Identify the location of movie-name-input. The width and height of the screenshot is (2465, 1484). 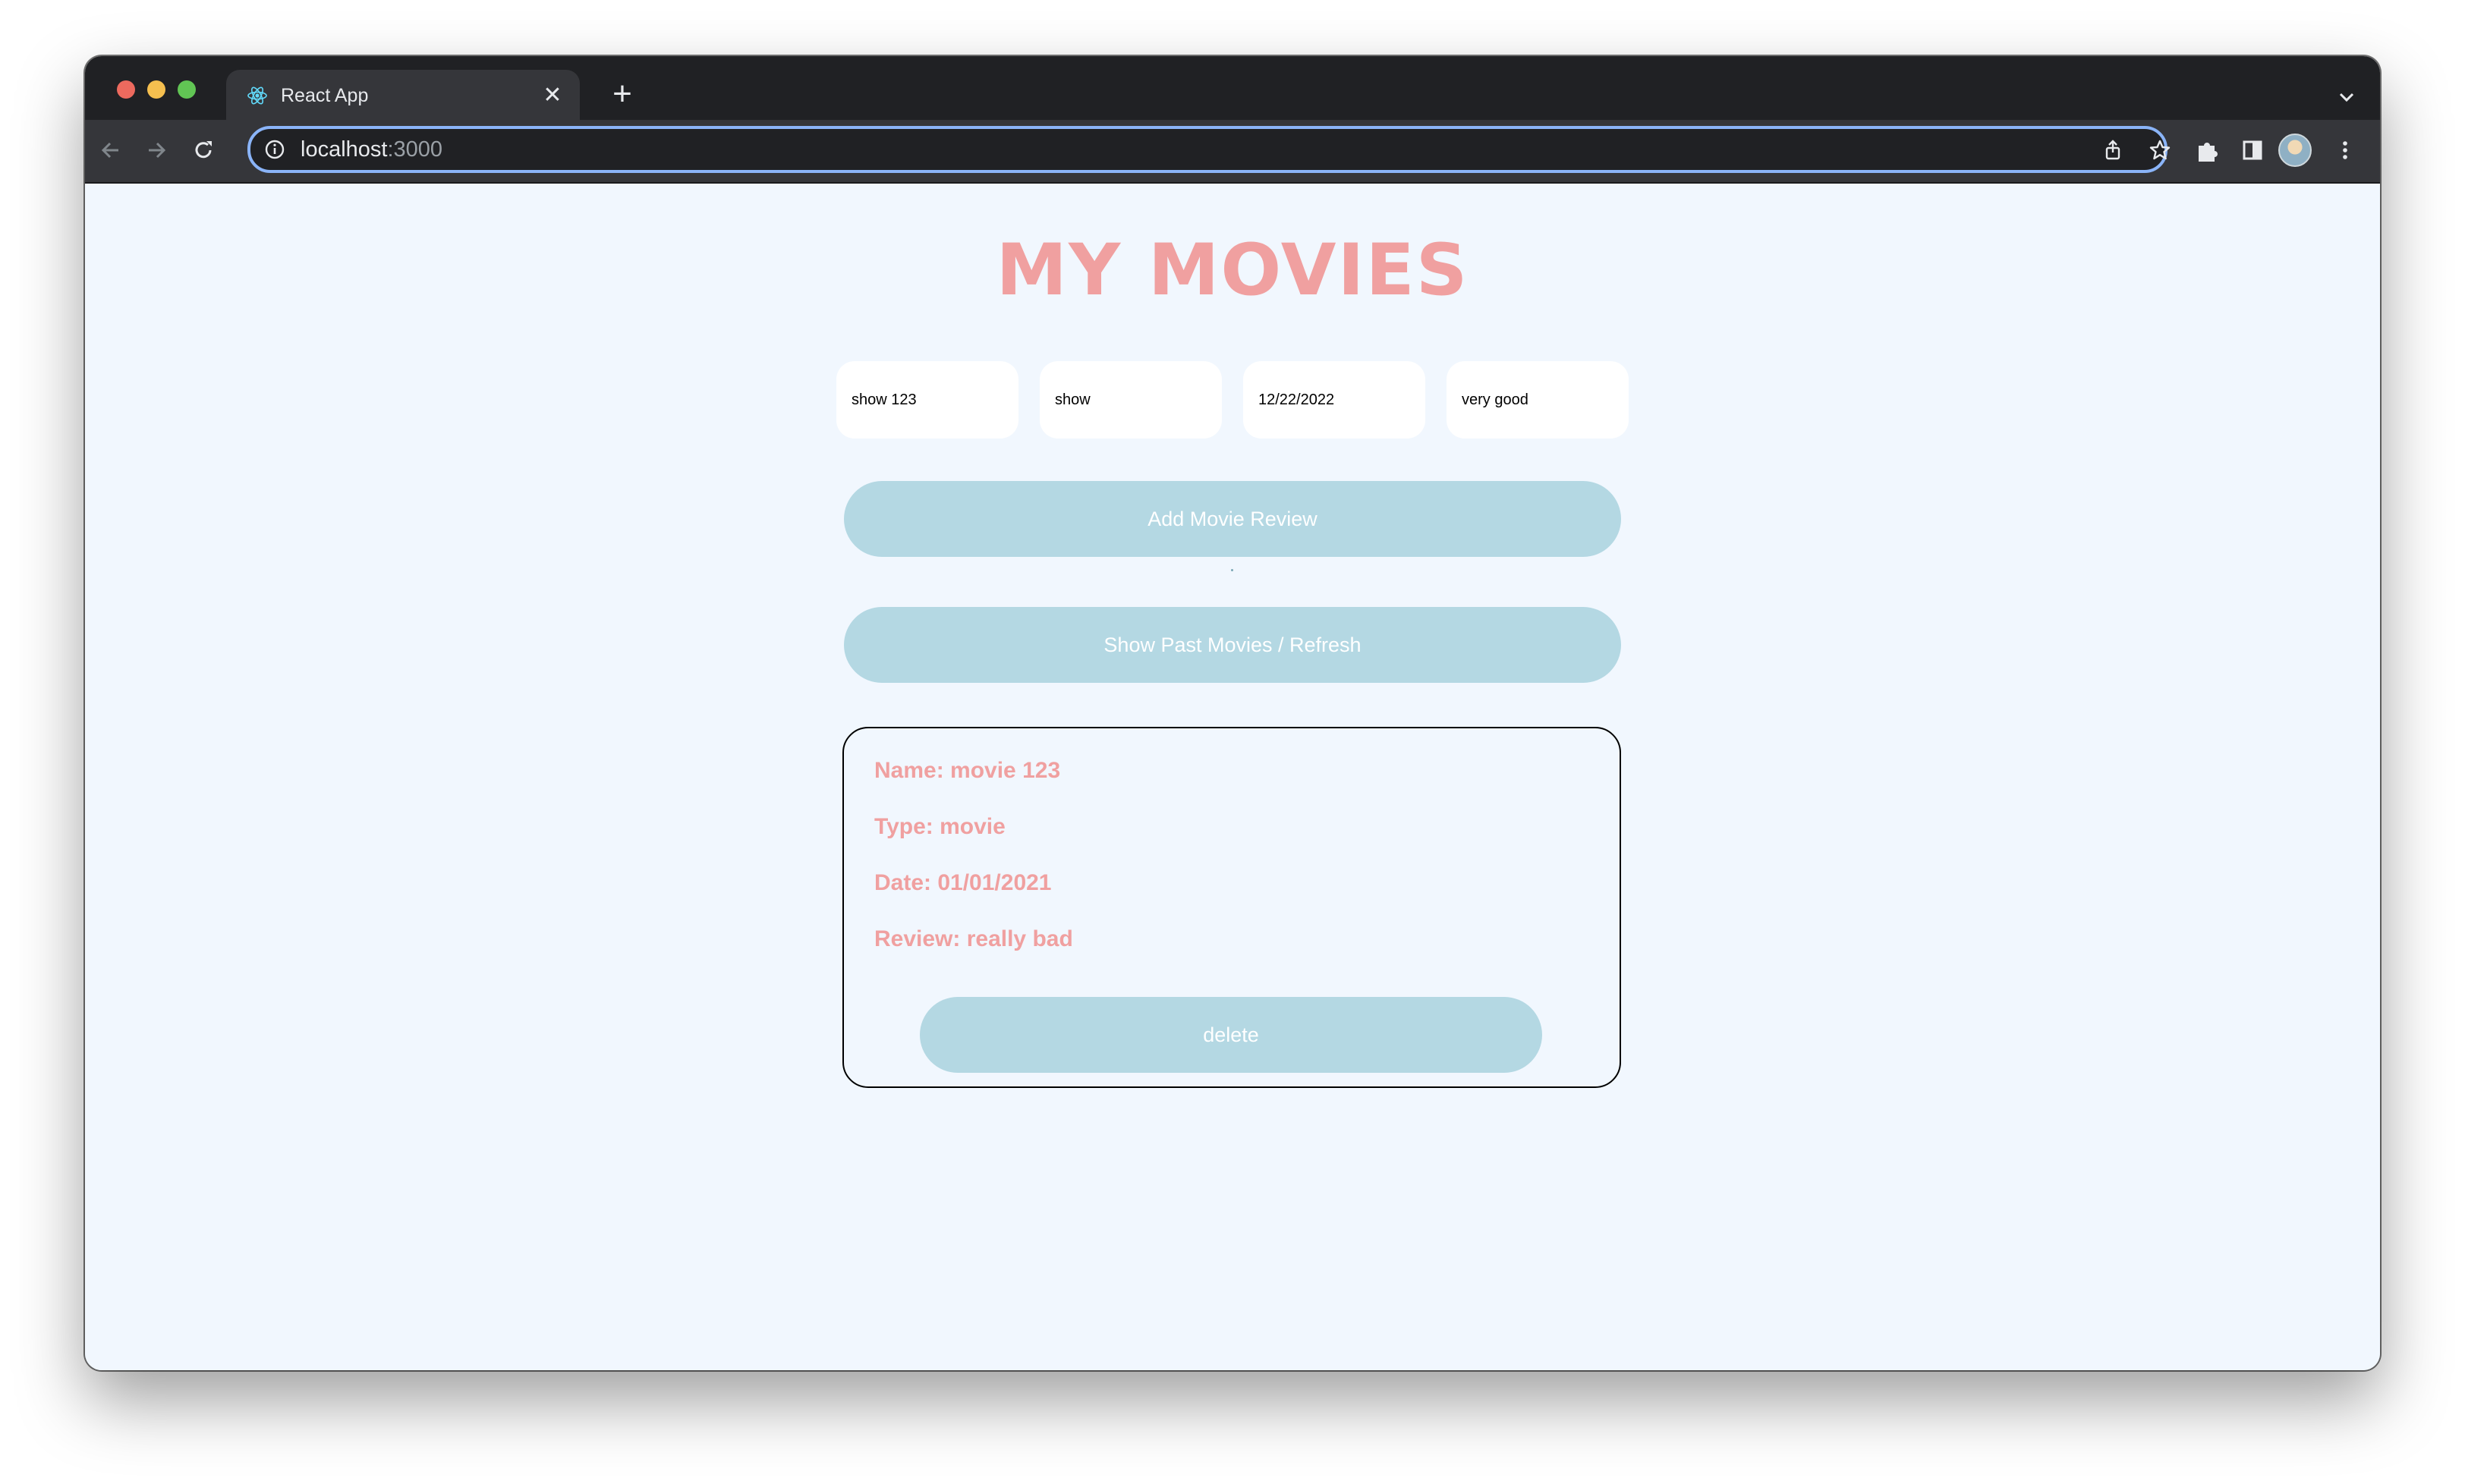
(927, 400).